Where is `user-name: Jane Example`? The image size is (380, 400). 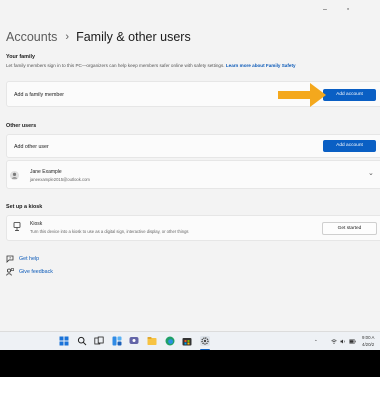
user-name: Jane Example is located at coordinates (46, 172).